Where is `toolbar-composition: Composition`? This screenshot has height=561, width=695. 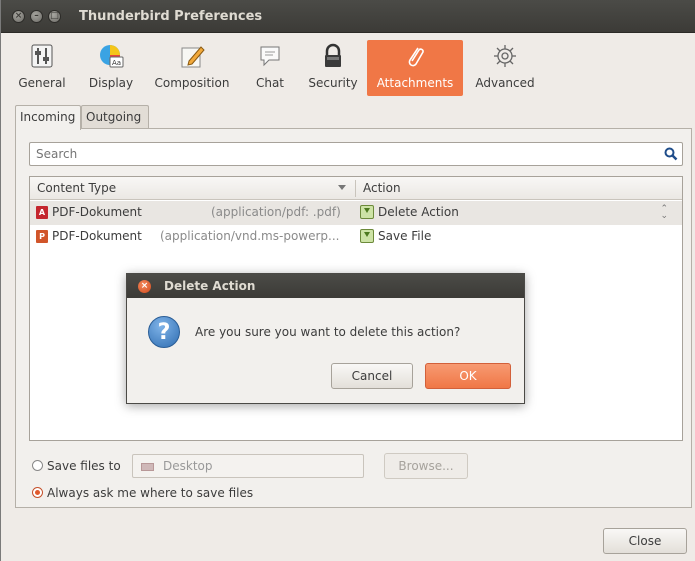 toolbar-composition: Composition is located at coordinates (192, 68).